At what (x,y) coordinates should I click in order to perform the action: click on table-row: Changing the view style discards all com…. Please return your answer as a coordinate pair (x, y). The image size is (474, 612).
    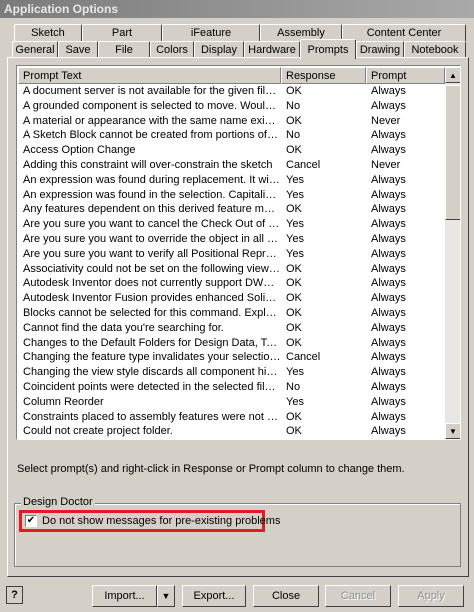
    Looking at the image, I should click on (231, 372).